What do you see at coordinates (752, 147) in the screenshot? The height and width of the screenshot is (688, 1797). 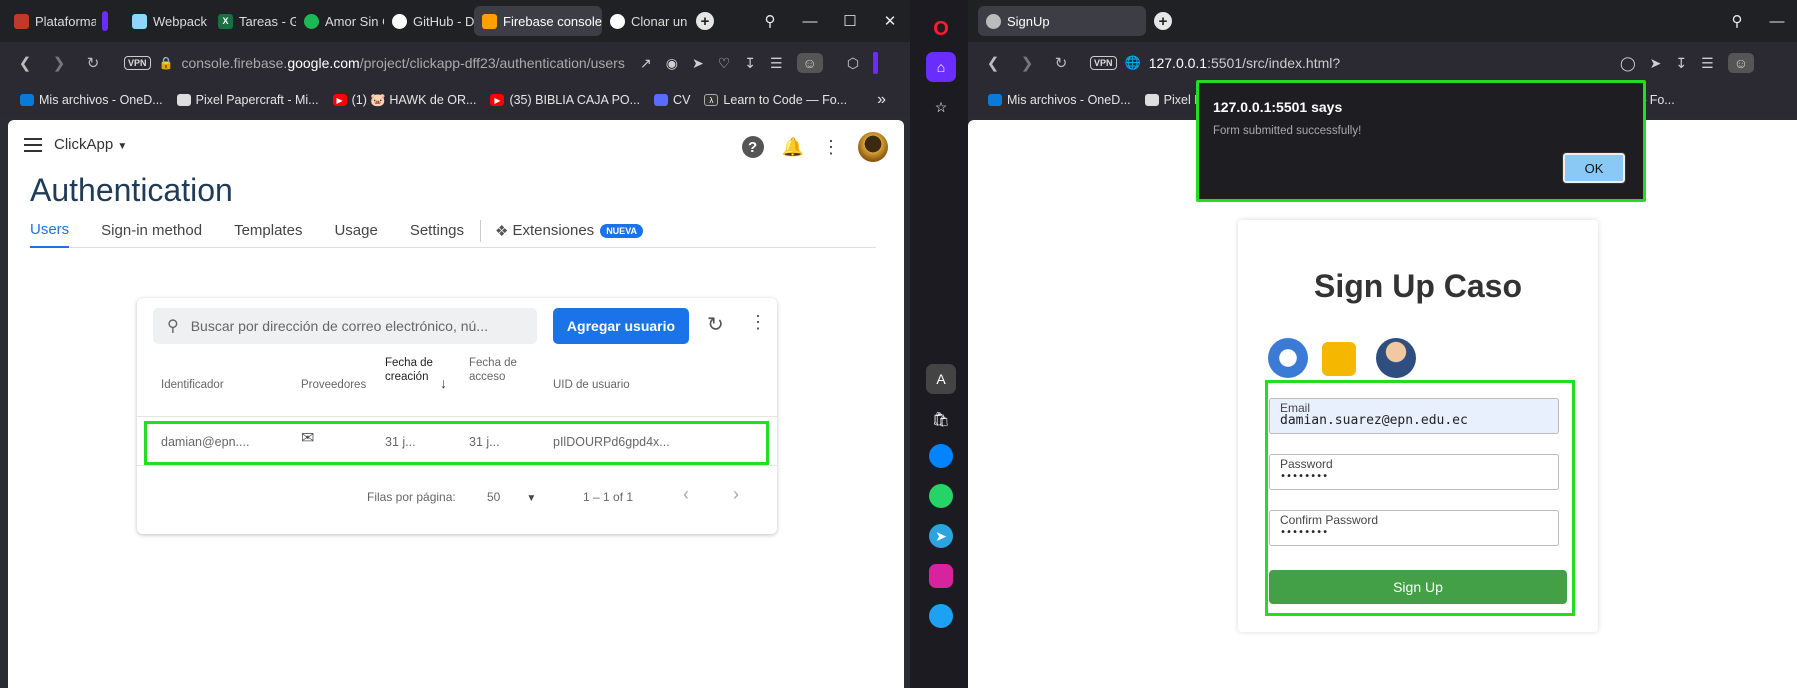 I see `help-icon: ?` at bounding box center [752, 147].